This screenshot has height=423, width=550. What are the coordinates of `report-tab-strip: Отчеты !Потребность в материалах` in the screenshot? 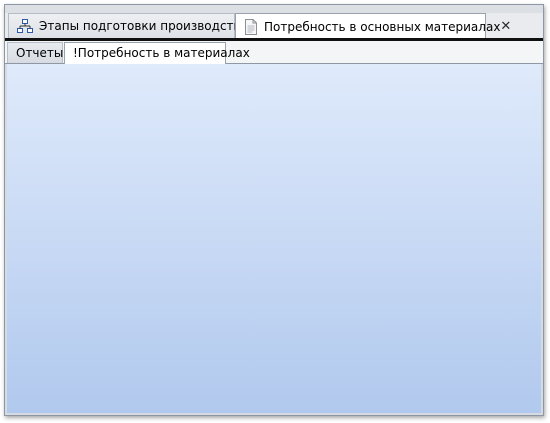 It's located at (274, 52).